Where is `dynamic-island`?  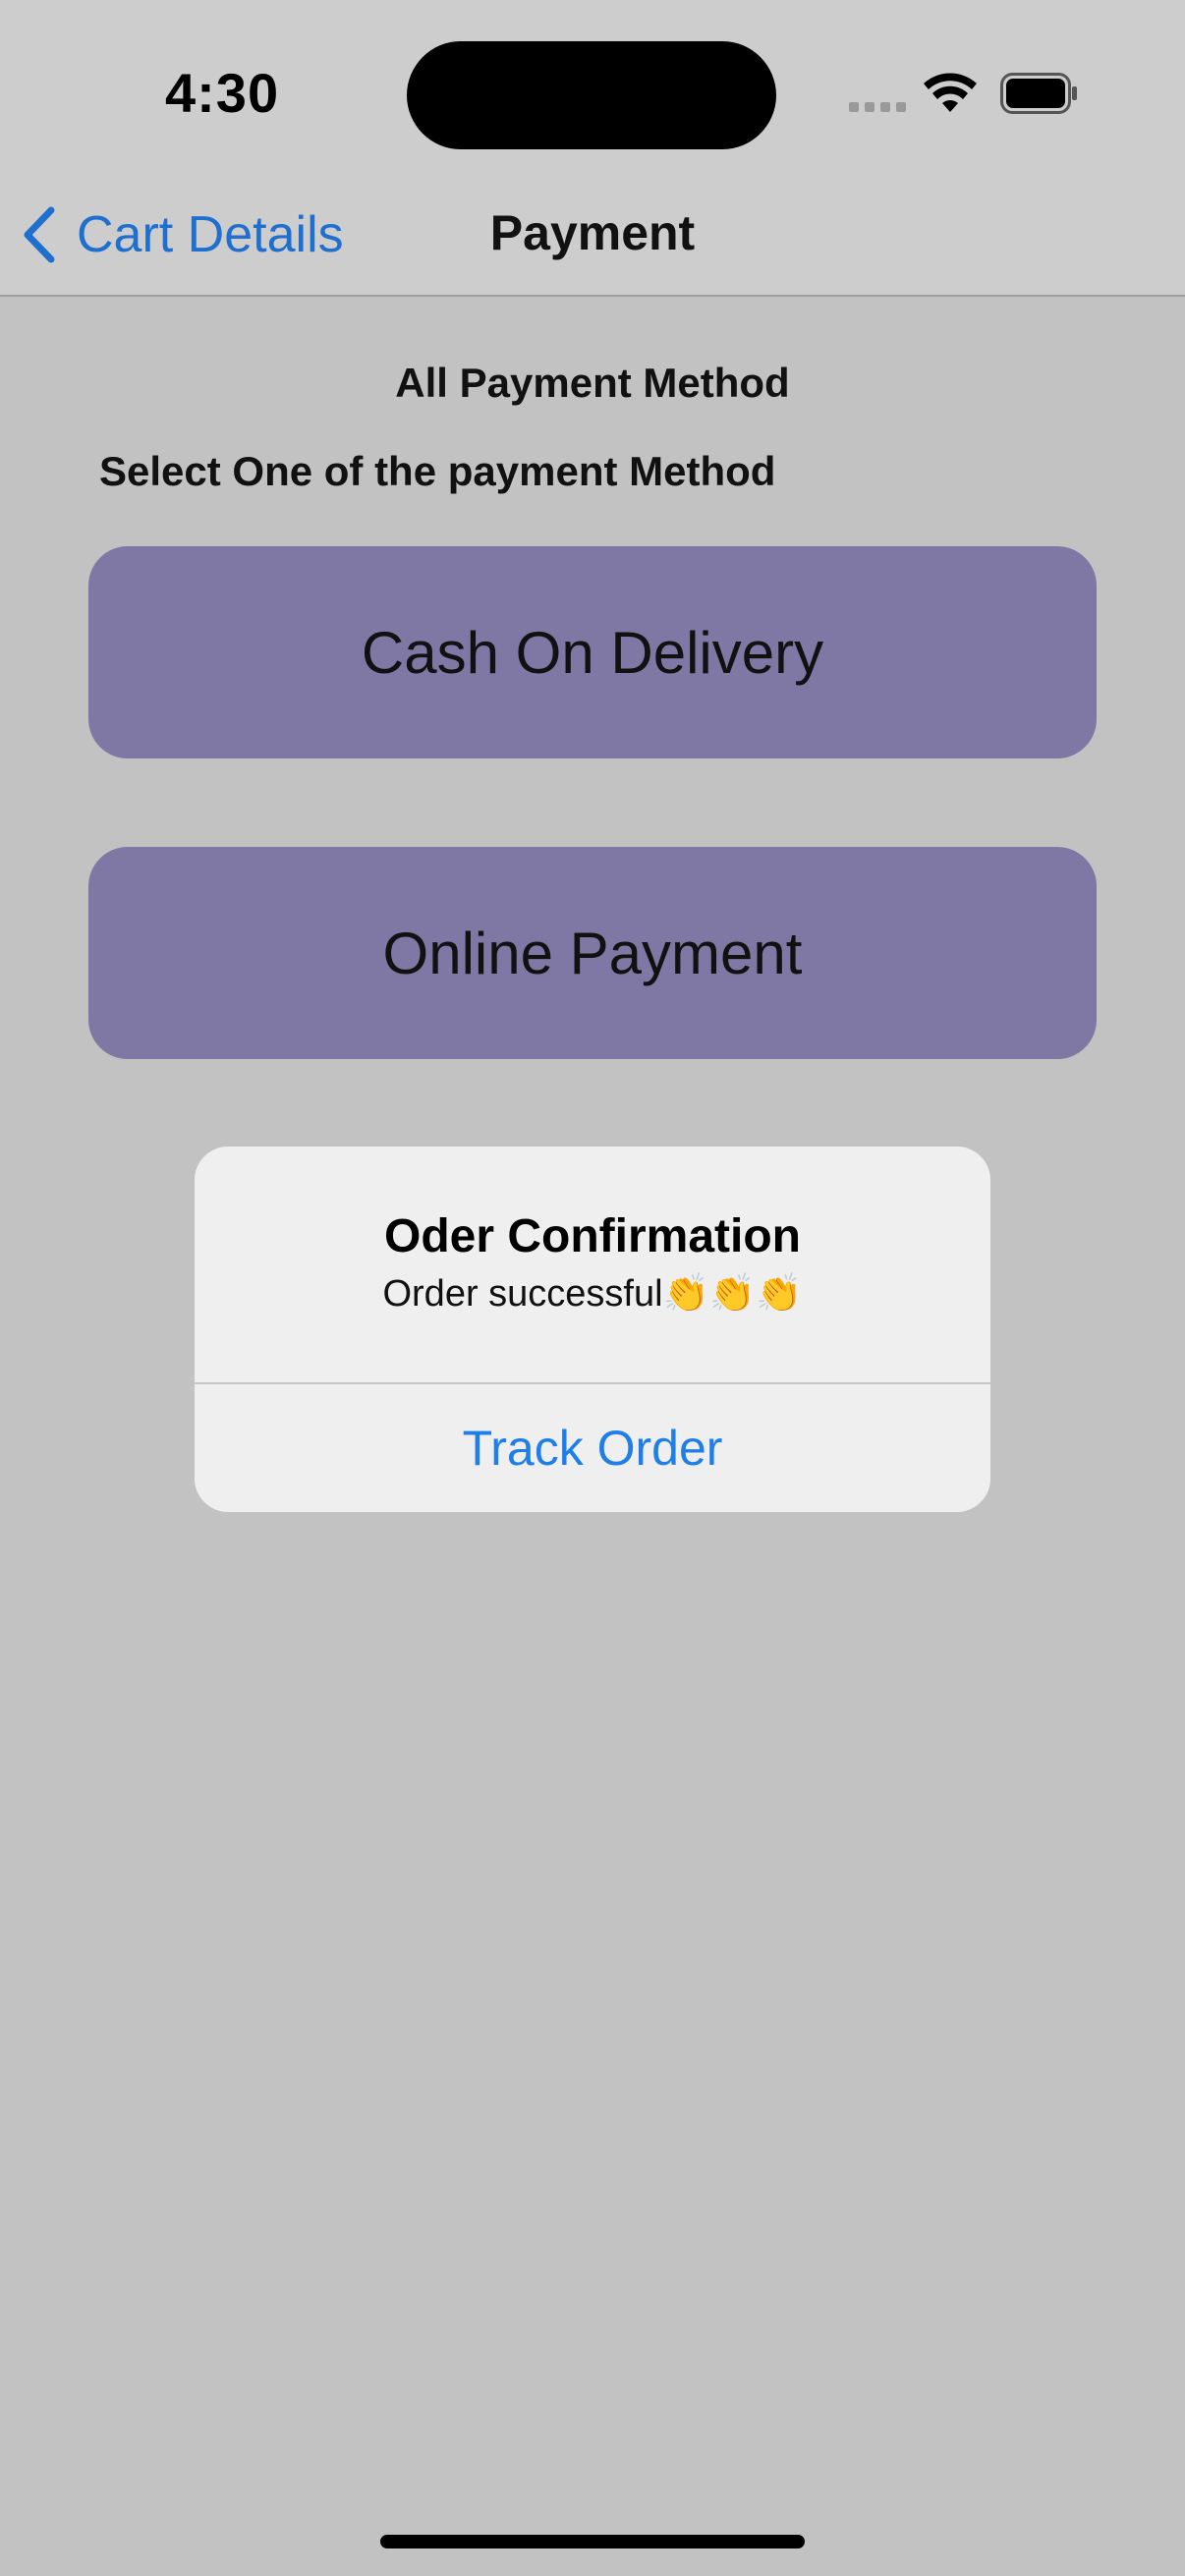
dynamic-island is located at coordinates (592, 95).